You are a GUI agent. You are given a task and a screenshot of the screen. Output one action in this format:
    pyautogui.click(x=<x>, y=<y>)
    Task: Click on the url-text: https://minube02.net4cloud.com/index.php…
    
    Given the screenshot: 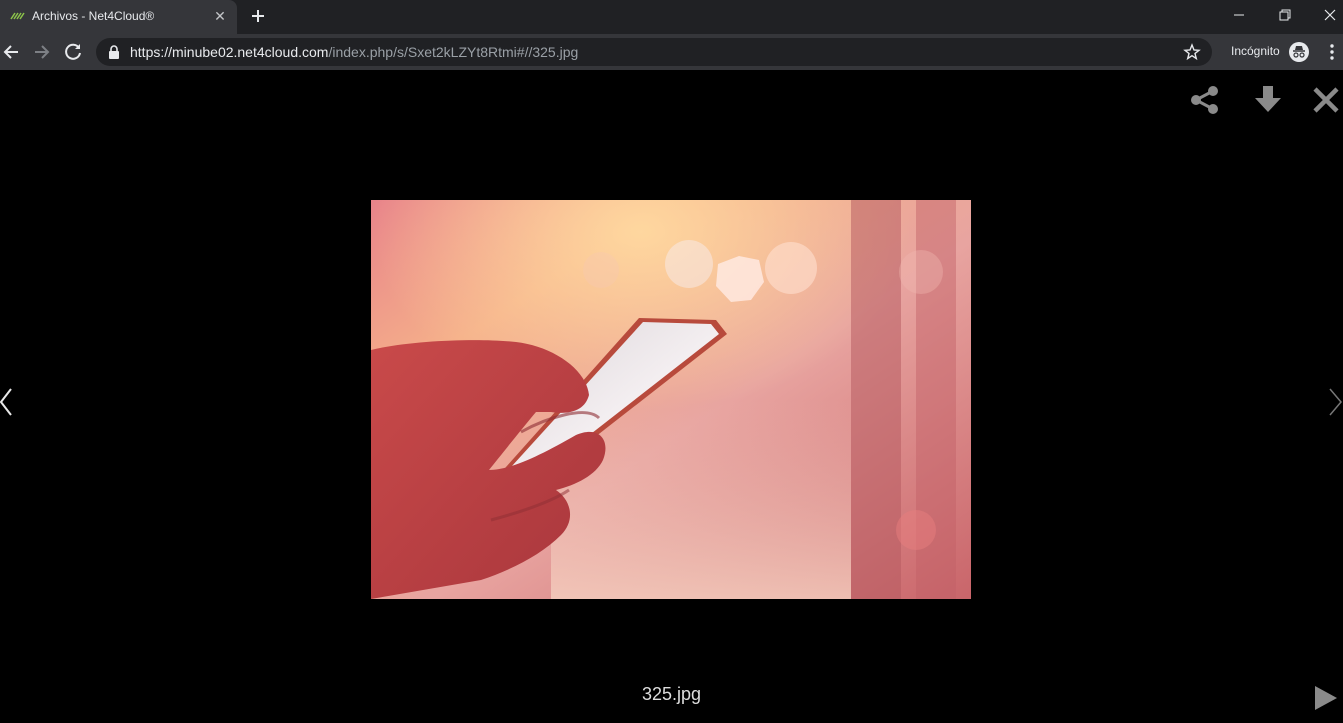 What is the action you would take?
    pyautogui.click(x=354, y=52)
    